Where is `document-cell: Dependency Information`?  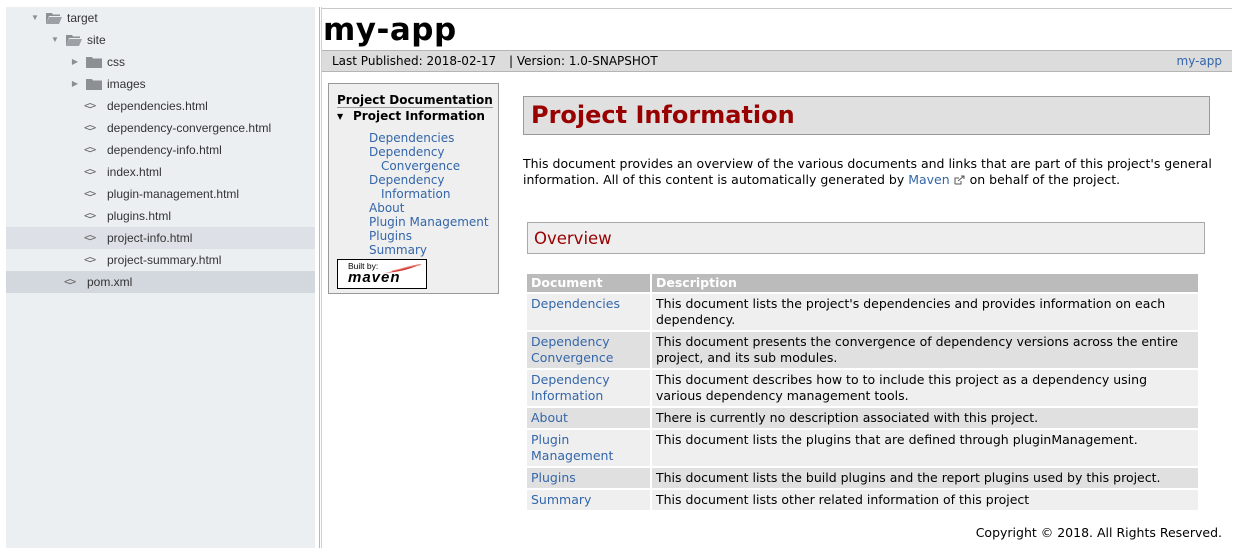 document-cell: Dependency Information is located at coordinates (589, 387).